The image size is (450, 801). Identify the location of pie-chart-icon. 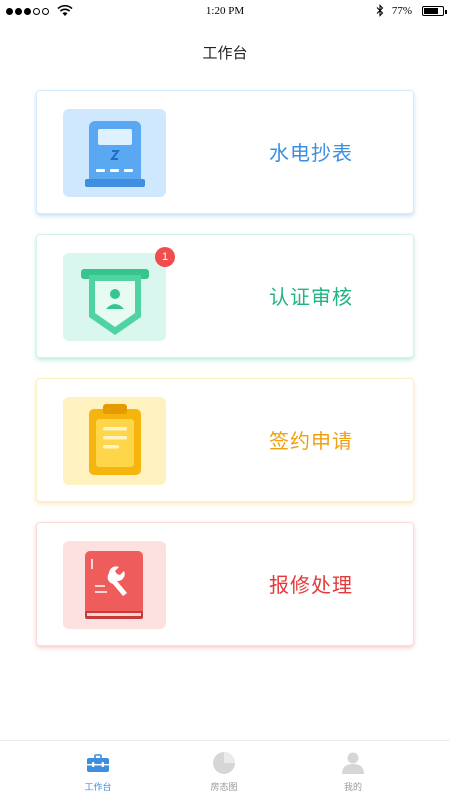
(224, 763).